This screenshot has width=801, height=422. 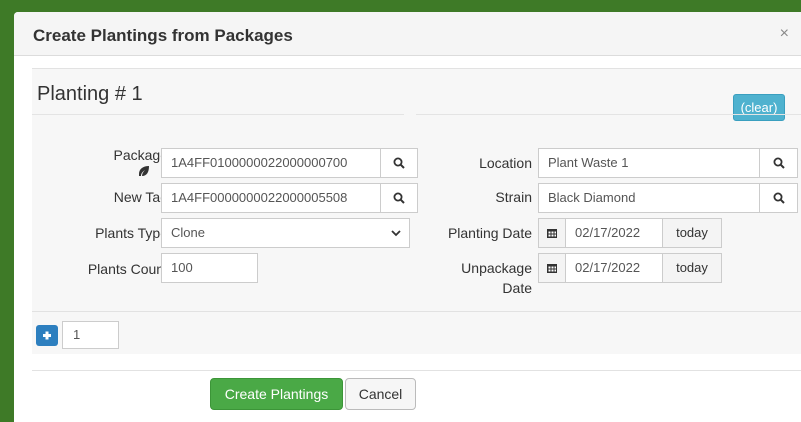 I want to click on cancel-button: Cancel, so click(x=380, y=394).